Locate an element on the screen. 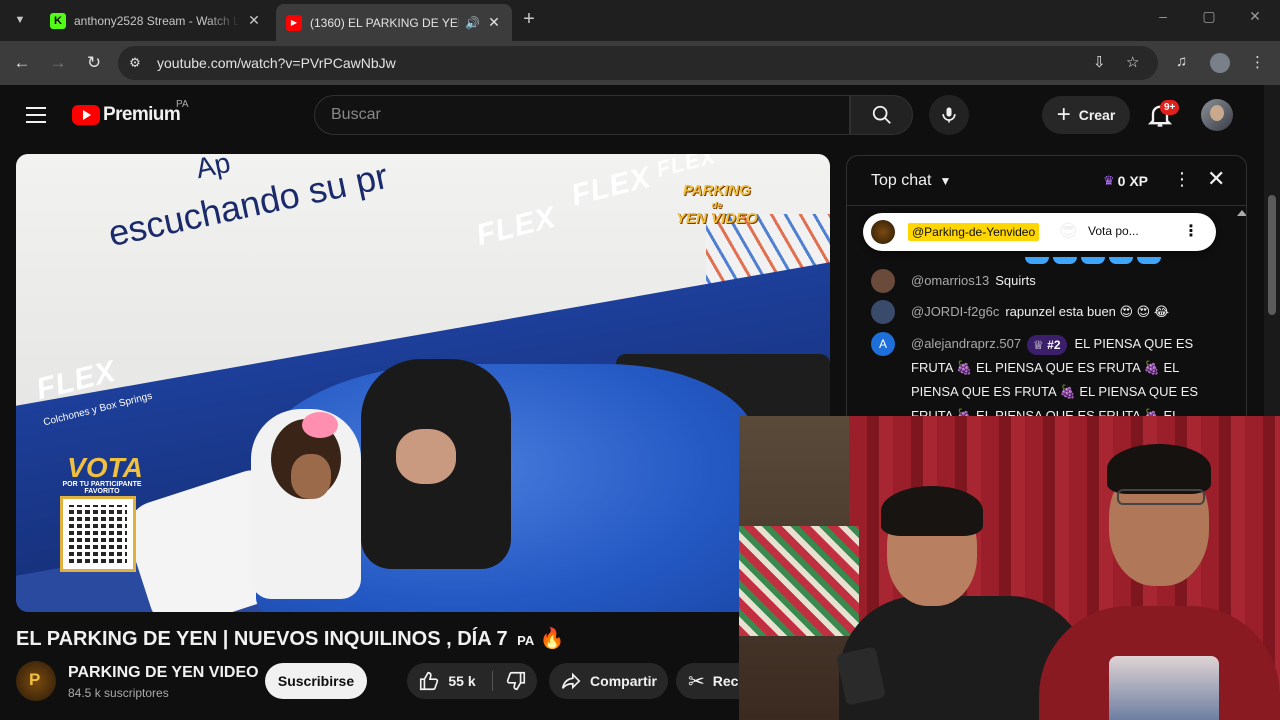 The image size is (1280, 720). share-arrow-icon is located at coordinates (571, 681).